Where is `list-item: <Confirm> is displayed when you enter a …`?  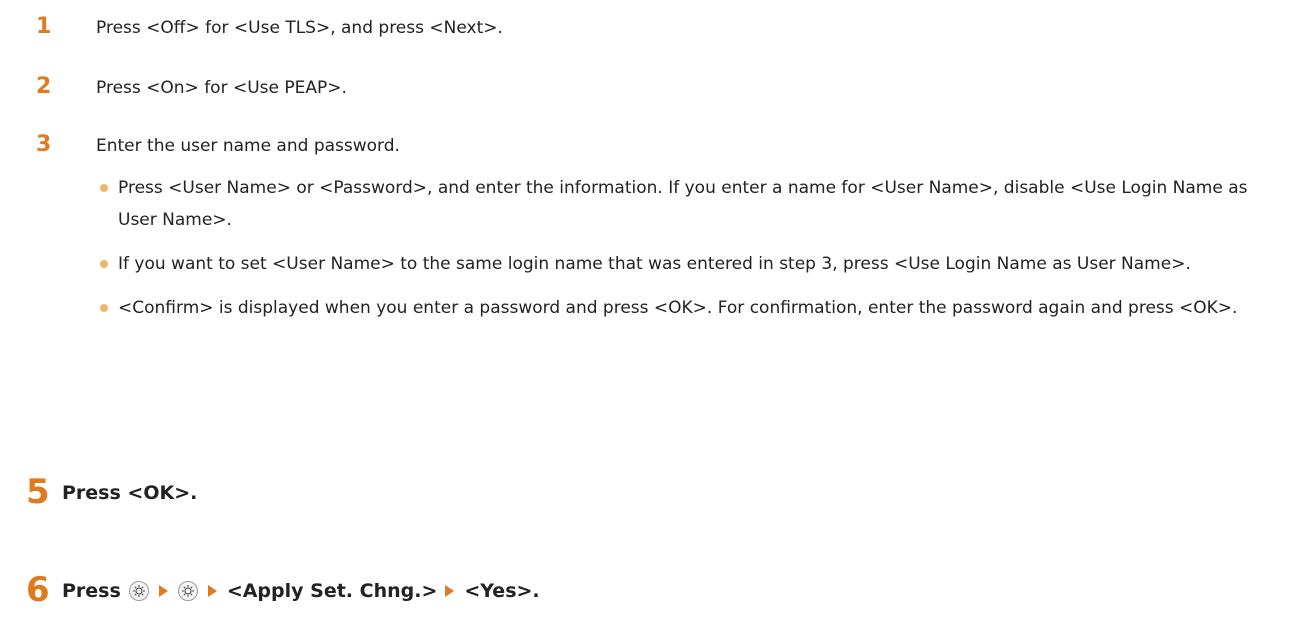 list-item: <Confirm> is displayed when you enter a … is located at coordinates (681, 308).